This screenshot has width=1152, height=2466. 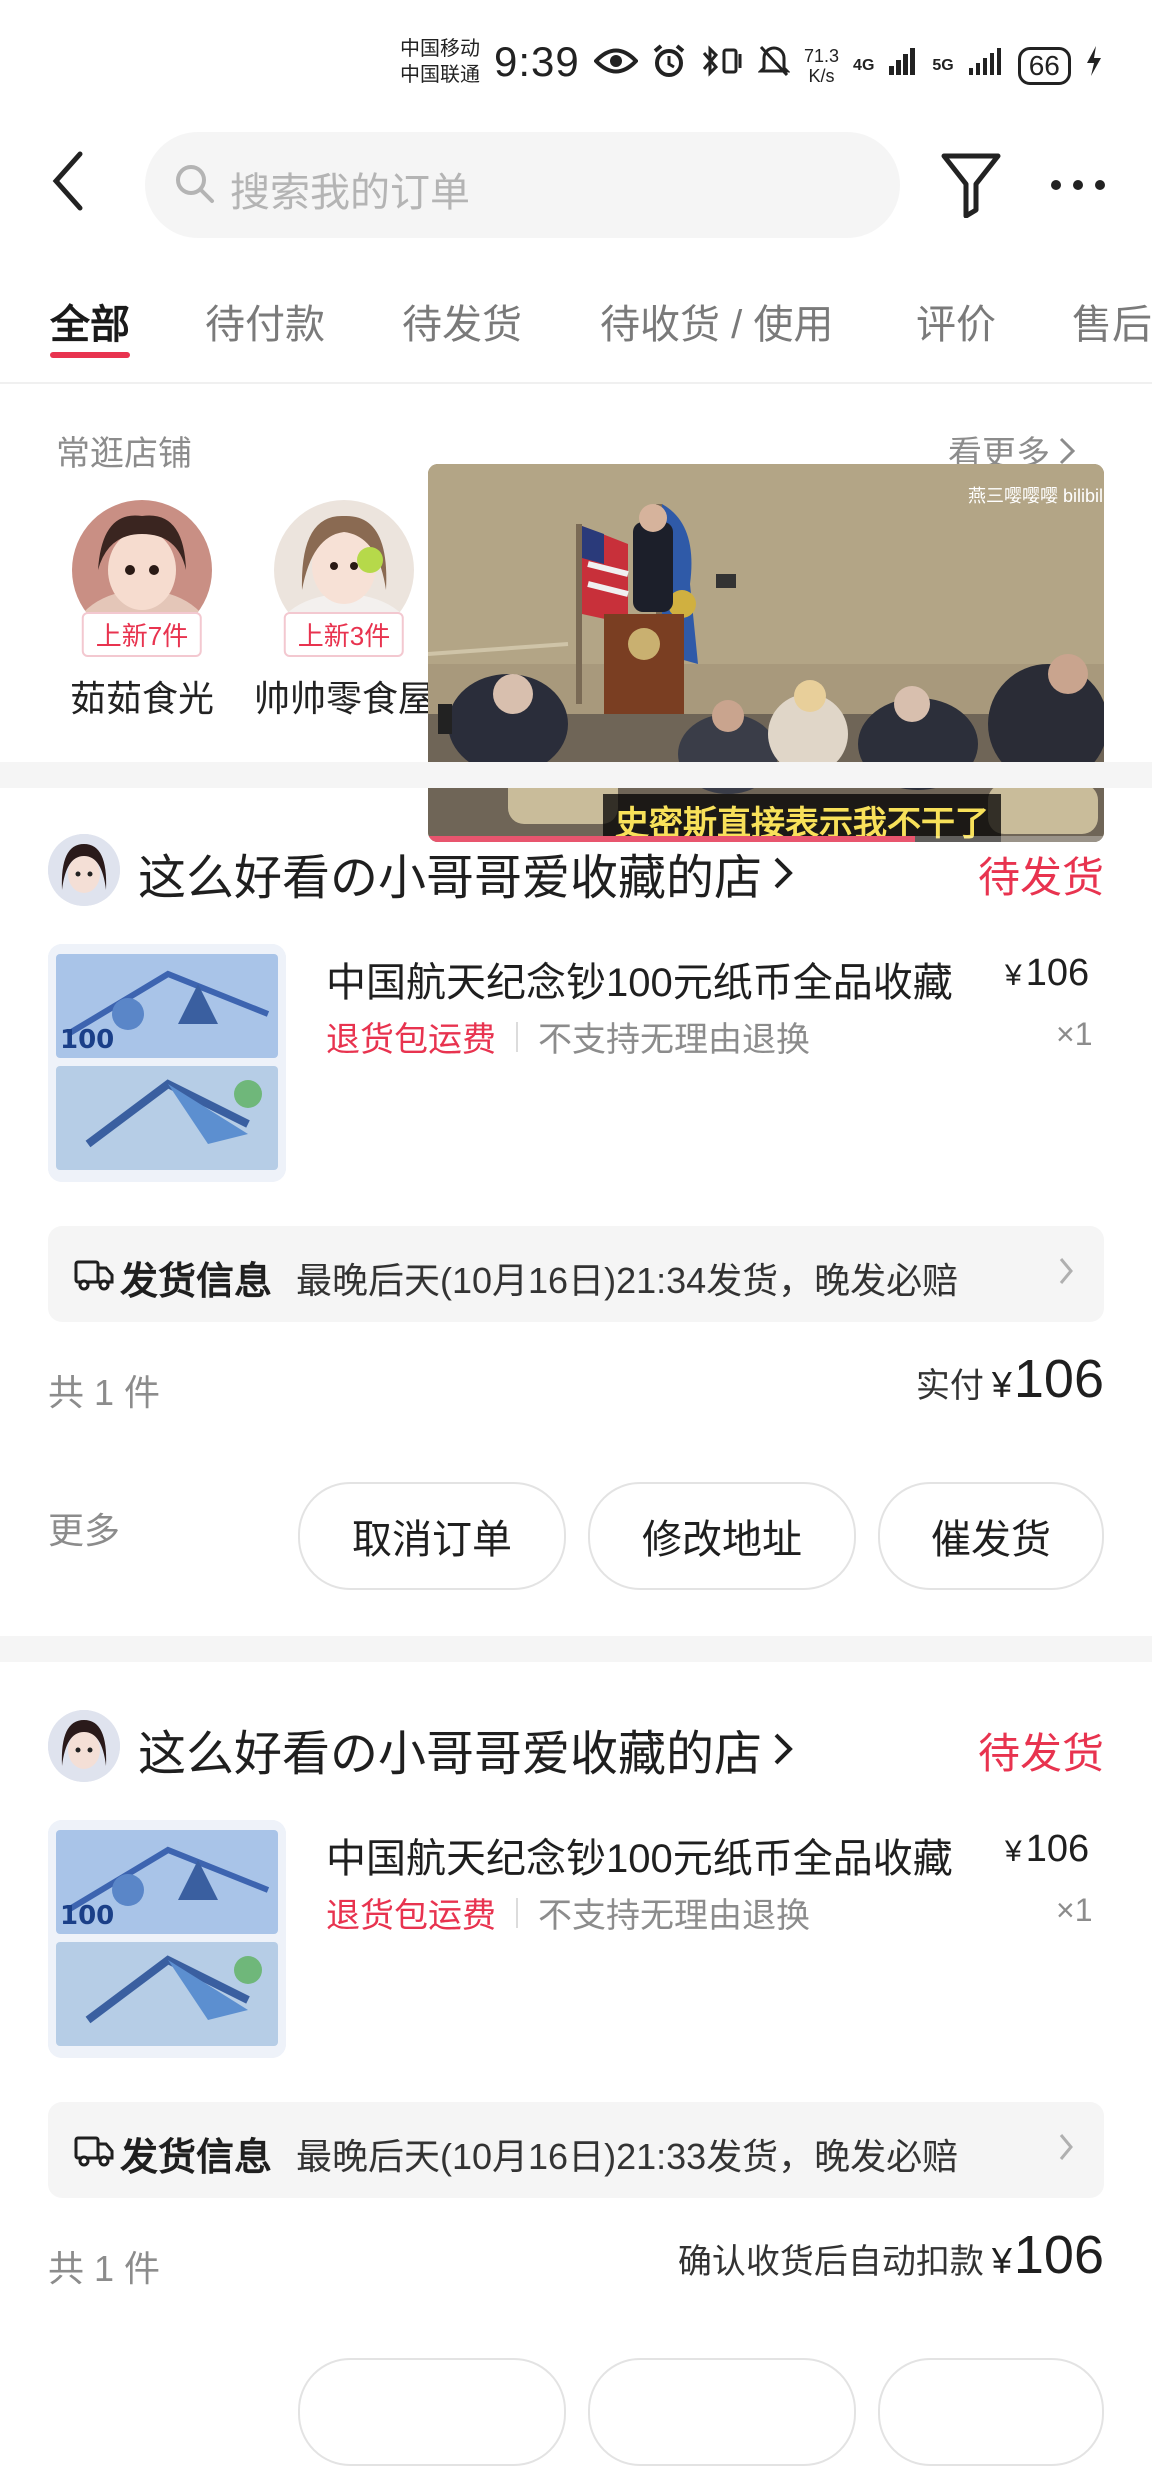 I want to click on chevron-left-icon, so click(x=67, y=181).